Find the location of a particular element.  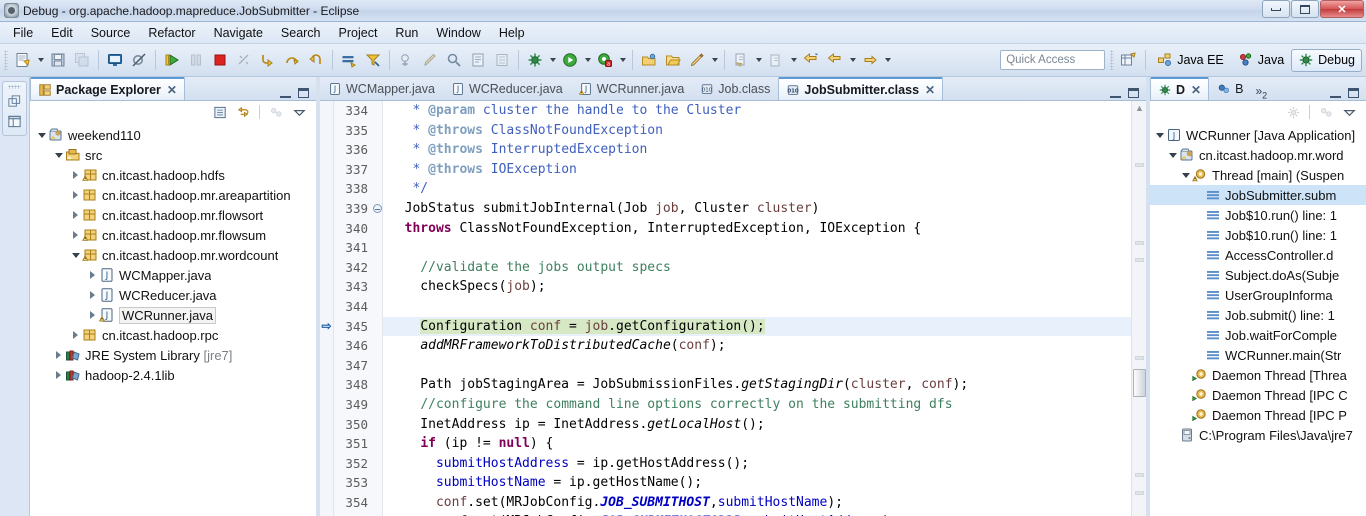

package-tree-row: J WCMapper.java is located at coordinates (173, 275).